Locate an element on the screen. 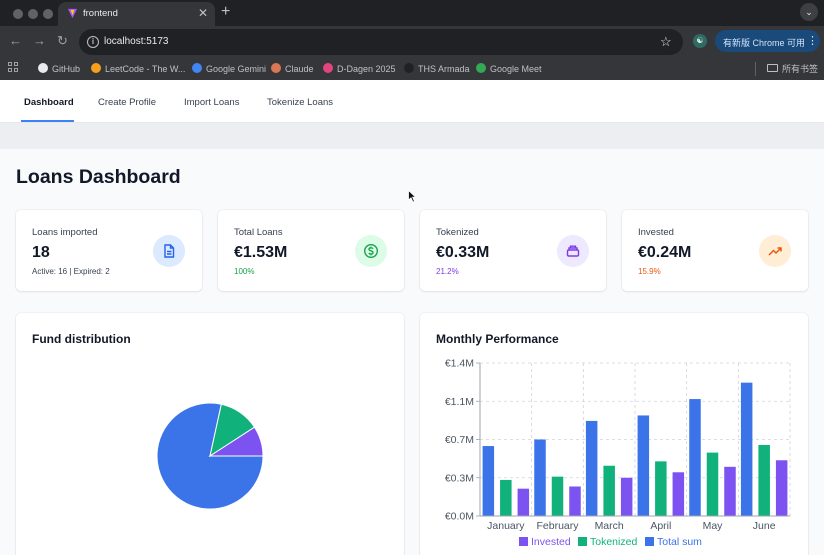 The width and height of the screenshot is (824, 555). update-label: 有新版 Chrome 可用 is located at coordinates (764, 43).